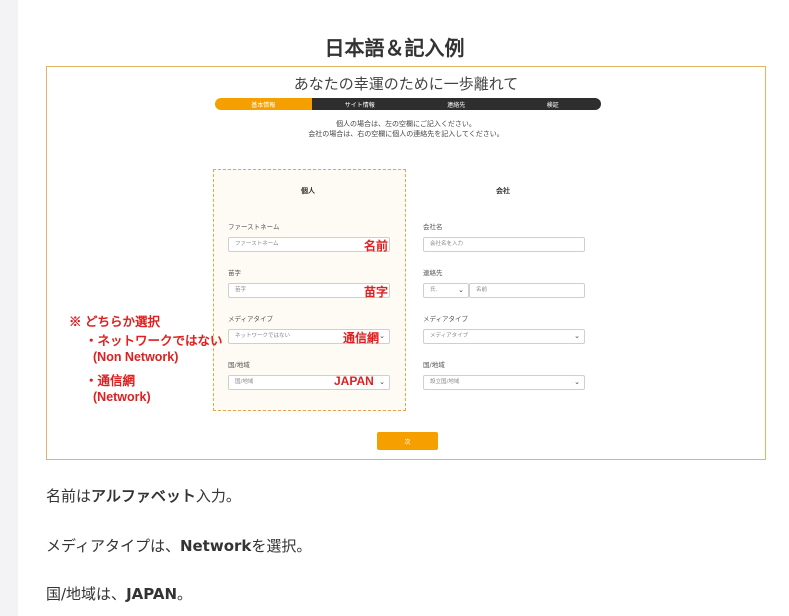 This screenshot has width=789, height=616. I want to click on personal-country-value: 国/地域, so click(244, 382).